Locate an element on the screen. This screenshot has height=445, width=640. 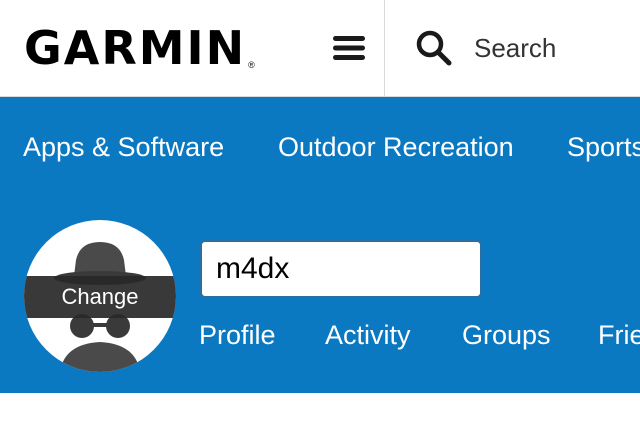
logo-text: GARMIN is located at coordinates (135, 48).